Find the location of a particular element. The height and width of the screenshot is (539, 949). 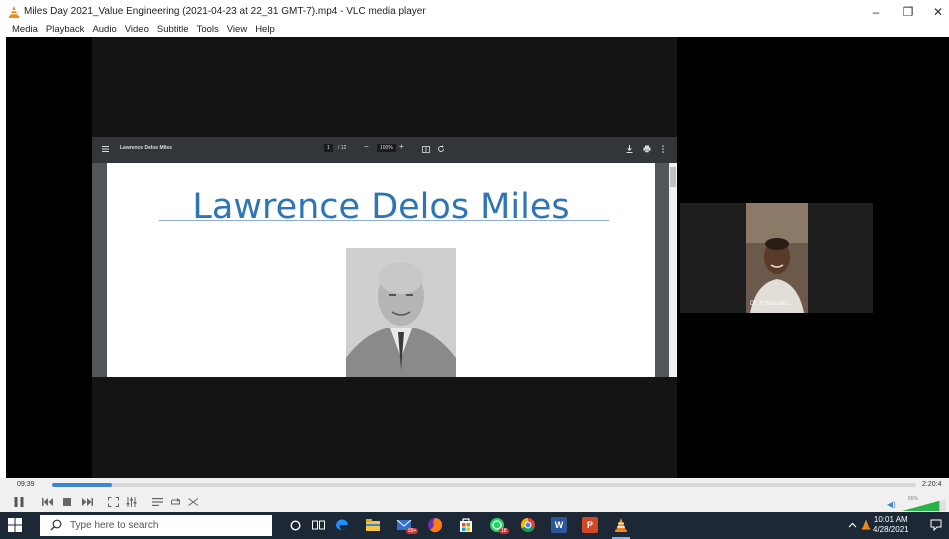

loop-button is located at coordinates (175, 502).